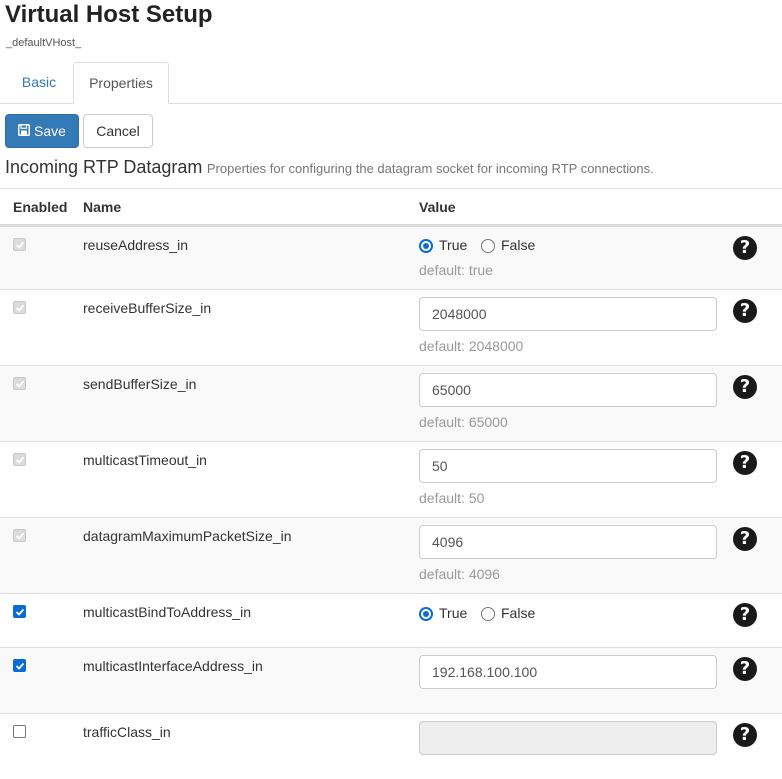 This screenshot has height=779, width=782. What do you see at coordinates (50, 131) in the screenshot?
I see `save-button-label: Save` at bounding box center [50, 131].